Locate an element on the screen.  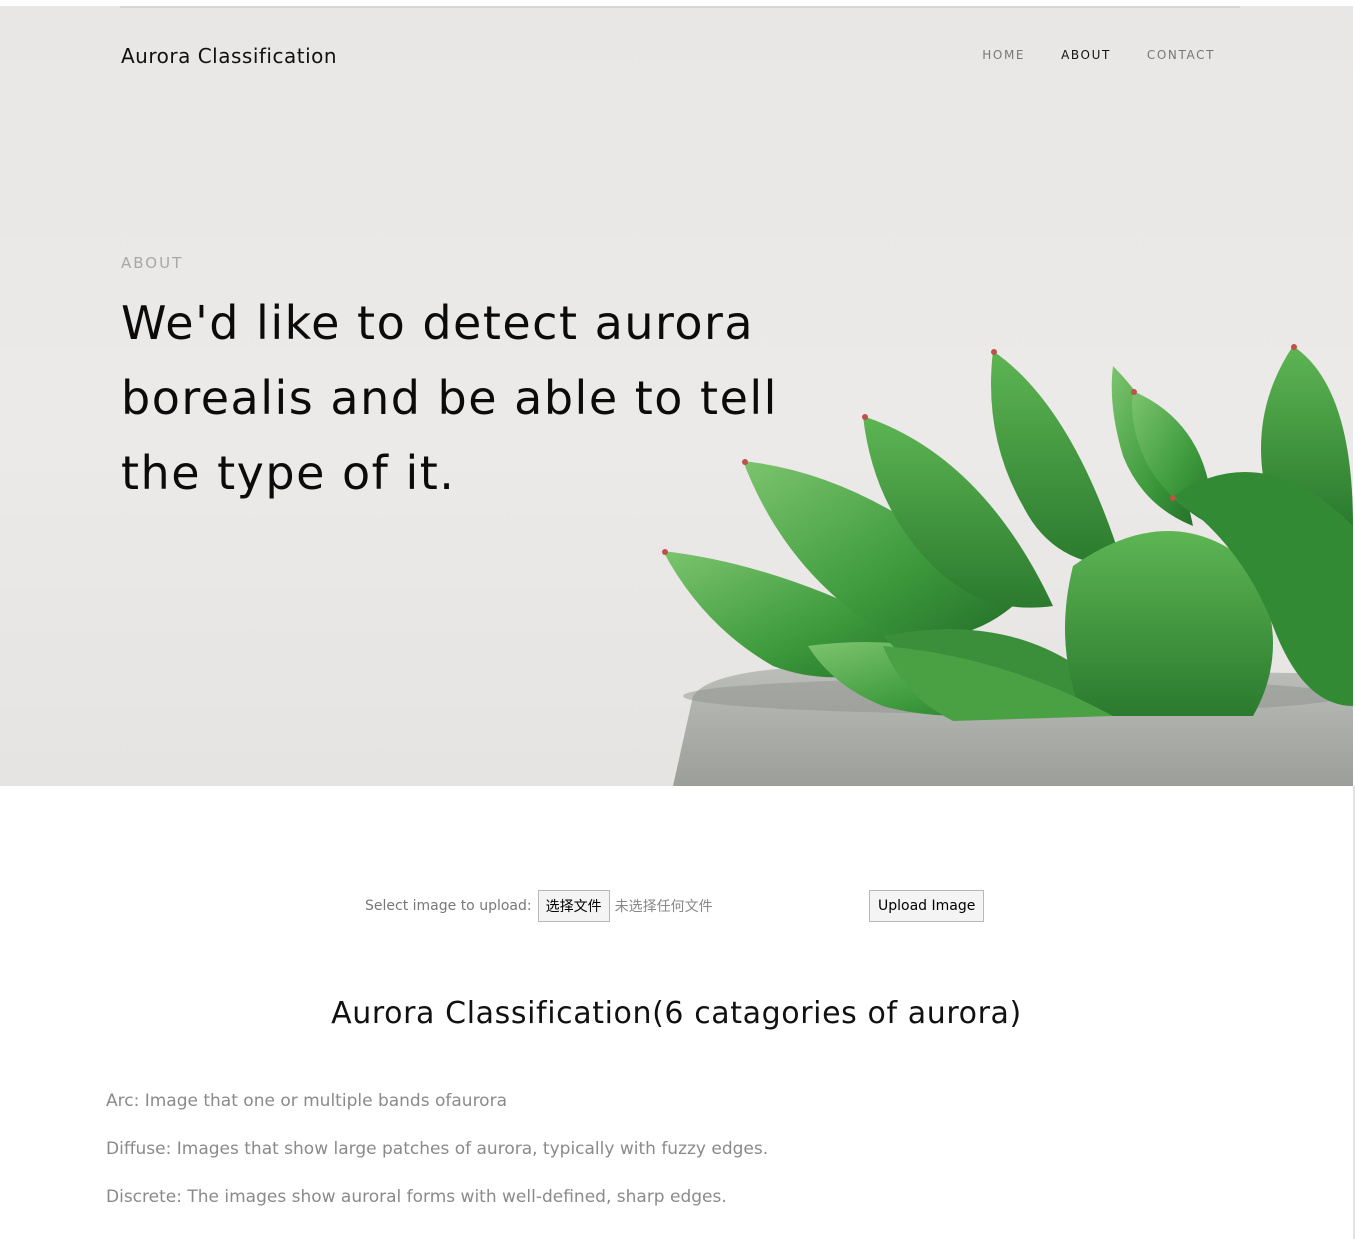
upload-label: Select image to upload: is located at coordinates (448, 906).